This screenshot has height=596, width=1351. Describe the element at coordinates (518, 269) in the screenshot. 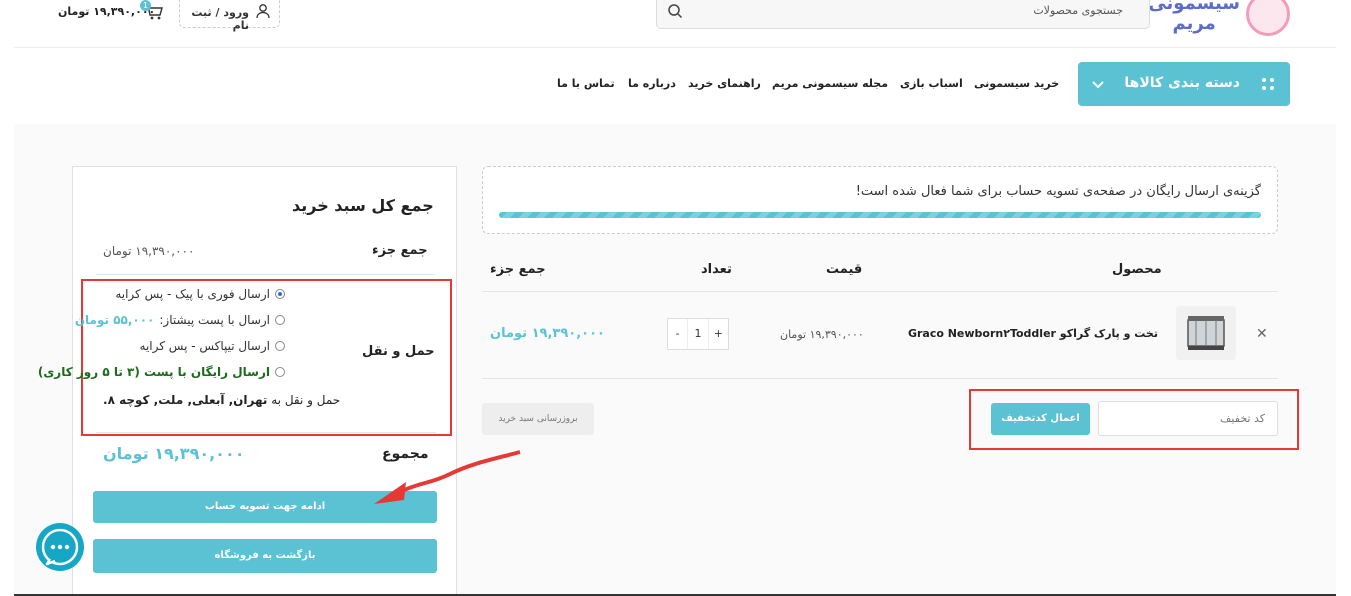

I see `header-subtotal: جمع جزء` at that location.